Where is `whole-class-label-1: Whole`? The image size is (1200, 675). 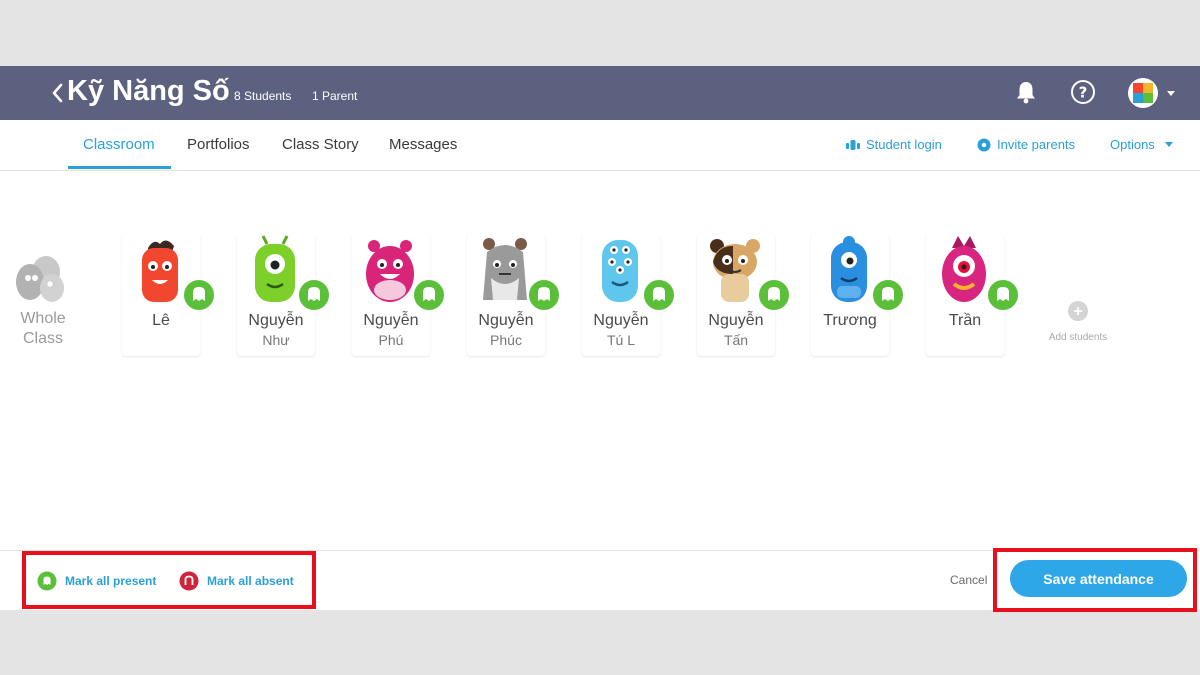
whole-class-label-1: Whole is located at coordinates (43, 318).